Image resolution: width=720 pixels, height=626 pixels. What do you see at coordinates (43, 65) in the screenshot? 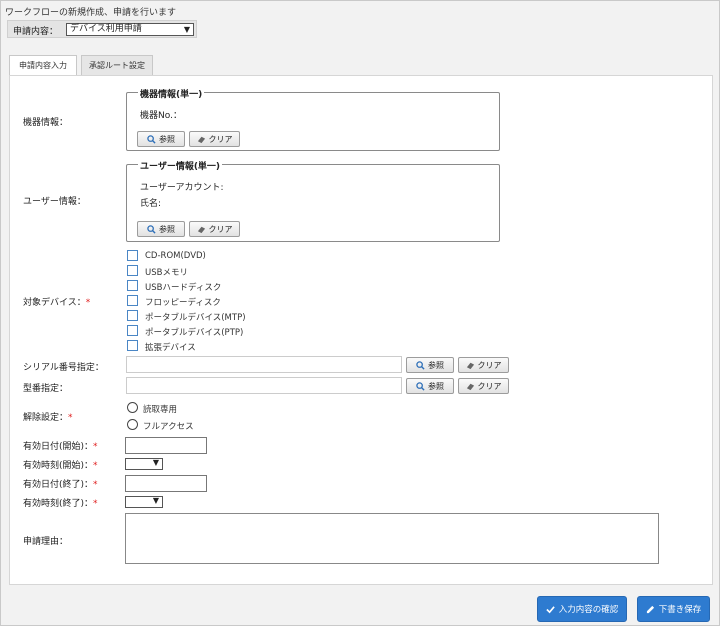
I see `tab-request-input: 申請内容入力` at bounding box center [43, 65].